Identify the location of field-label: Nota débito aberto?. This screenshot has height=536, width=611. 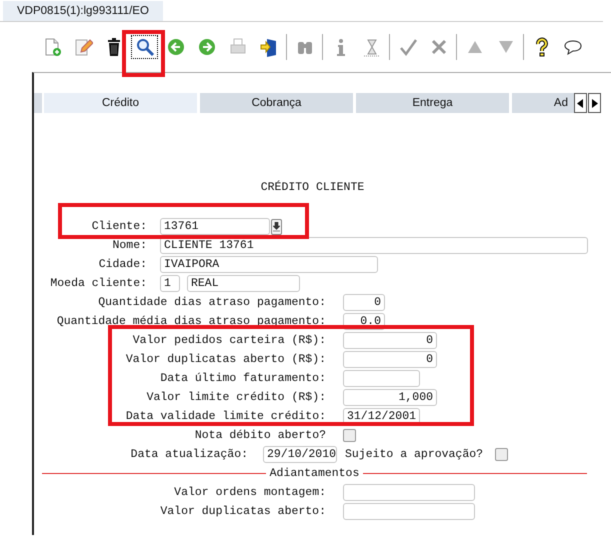
(260, 435).